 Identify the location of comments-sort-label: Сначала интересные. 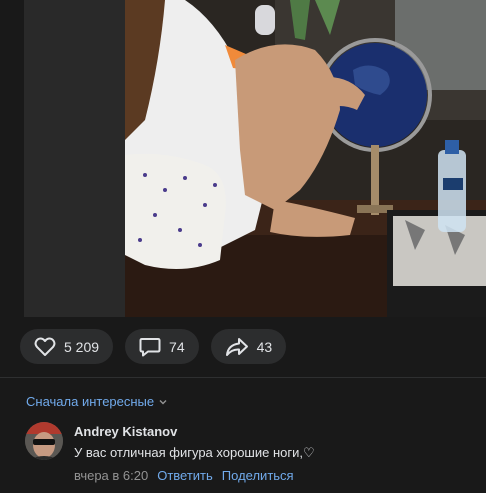
(90, 401).